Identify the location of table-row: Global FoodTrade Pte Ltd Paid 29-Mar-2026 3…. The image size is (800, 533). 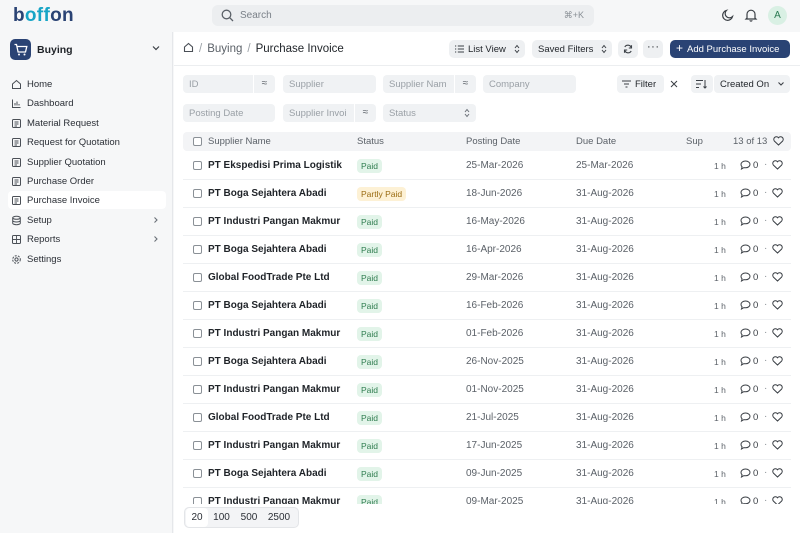
(487, 278).